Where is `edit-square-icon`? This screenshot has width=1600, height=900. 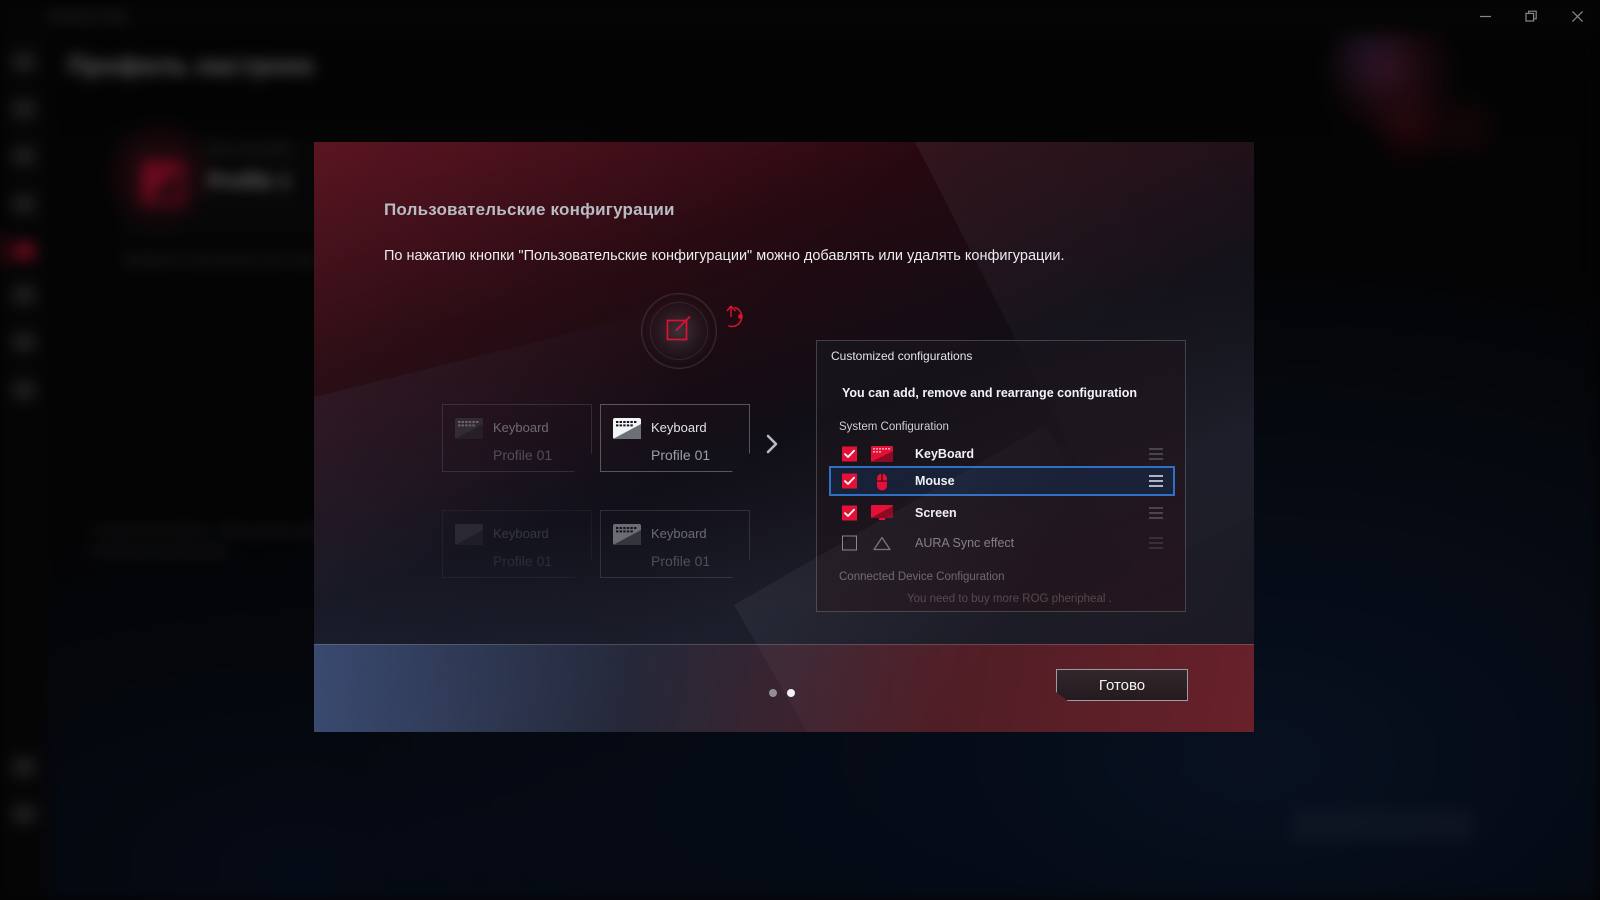 edit-square-icon is located at coordinates (679, 331).